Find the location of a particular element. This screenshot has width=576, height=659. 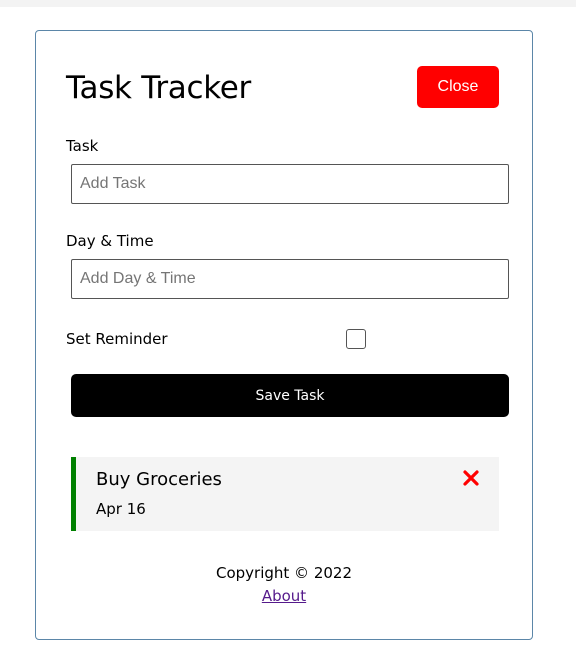

save-task-button: Save Task is located at coordinates (290, 395).